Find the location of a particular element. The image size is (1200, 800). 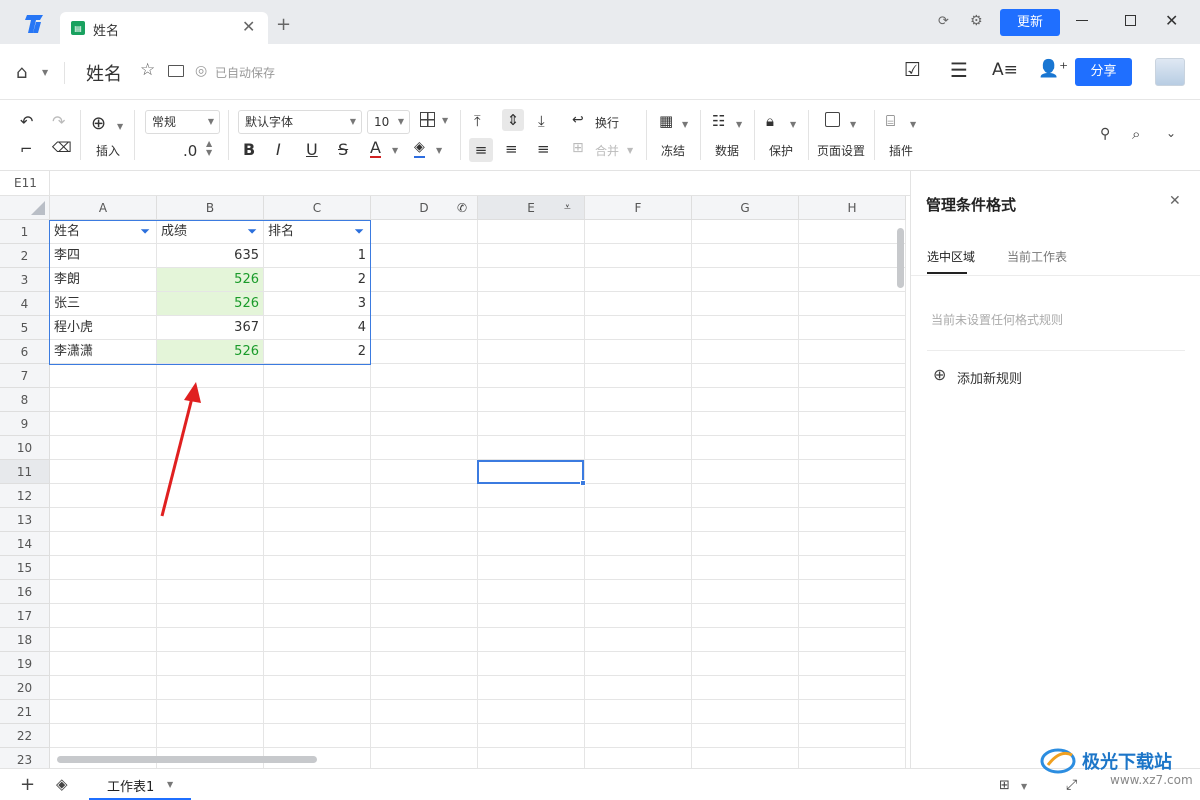

table-cell-rank: 1 is located at coordinates (317, 256).